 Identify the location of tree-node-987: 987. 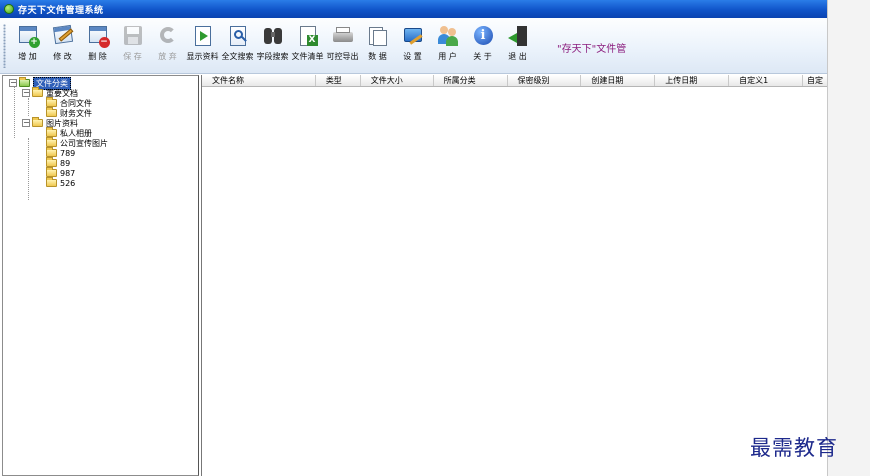
(100, 172).